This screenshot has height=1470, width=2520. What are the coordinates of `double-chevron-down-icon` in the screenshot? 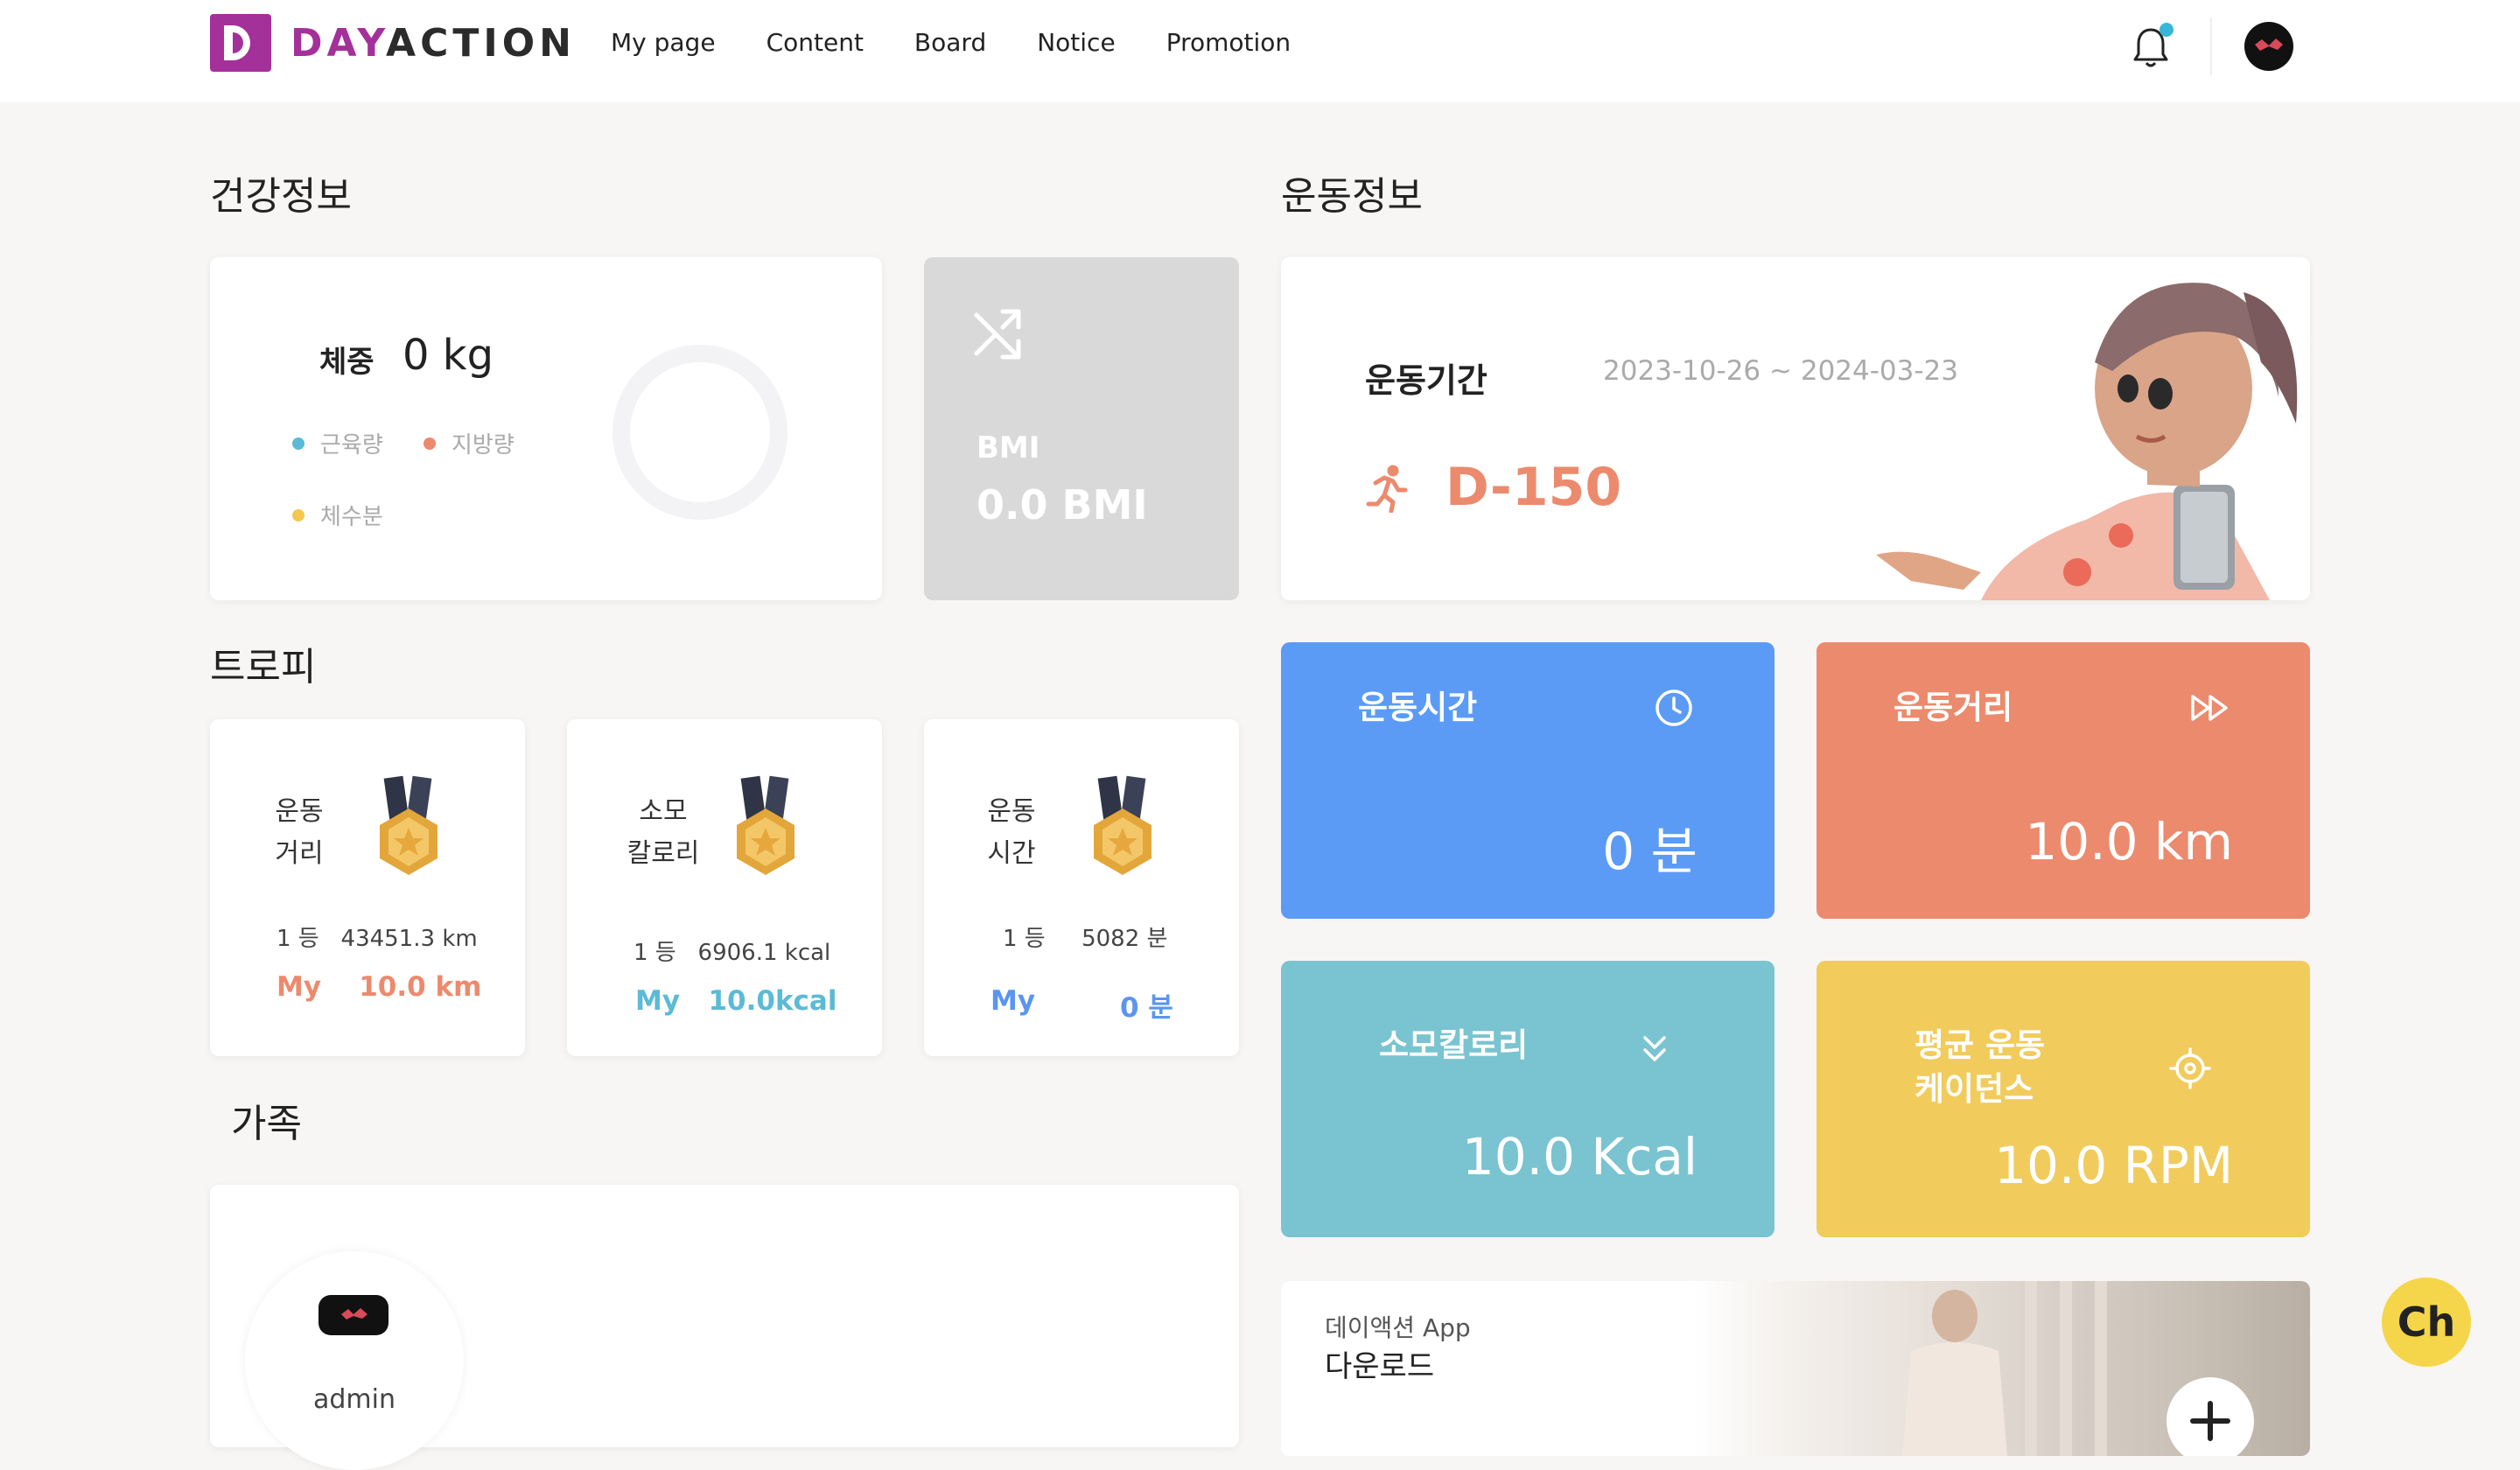 It's located at (1654, 1048).